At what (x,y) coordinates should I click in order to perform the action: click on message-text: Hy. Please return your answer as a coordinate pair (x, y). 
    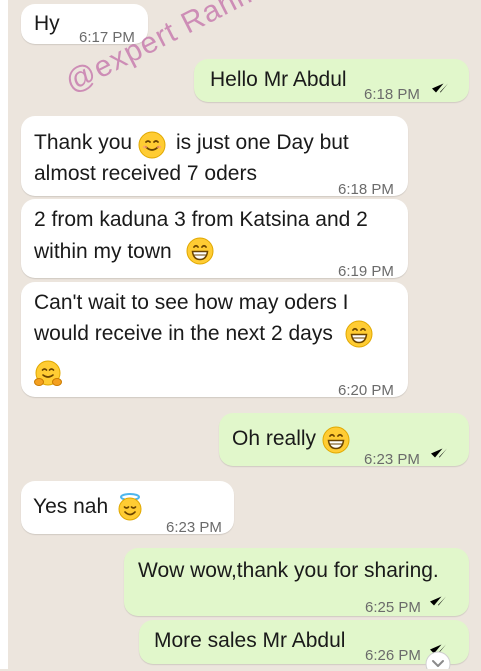
    Looking at the image, I should click on (47, 23).